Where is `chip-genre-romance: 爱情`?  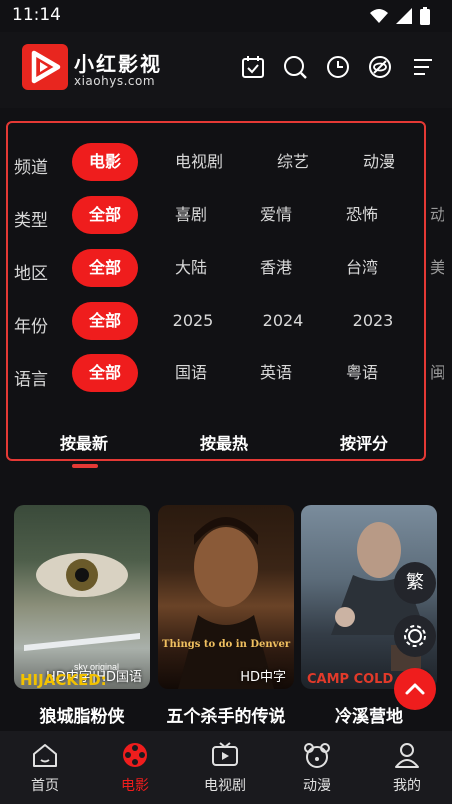
chip-genre-romance: 爱情 is located at coordinates (276, 215).